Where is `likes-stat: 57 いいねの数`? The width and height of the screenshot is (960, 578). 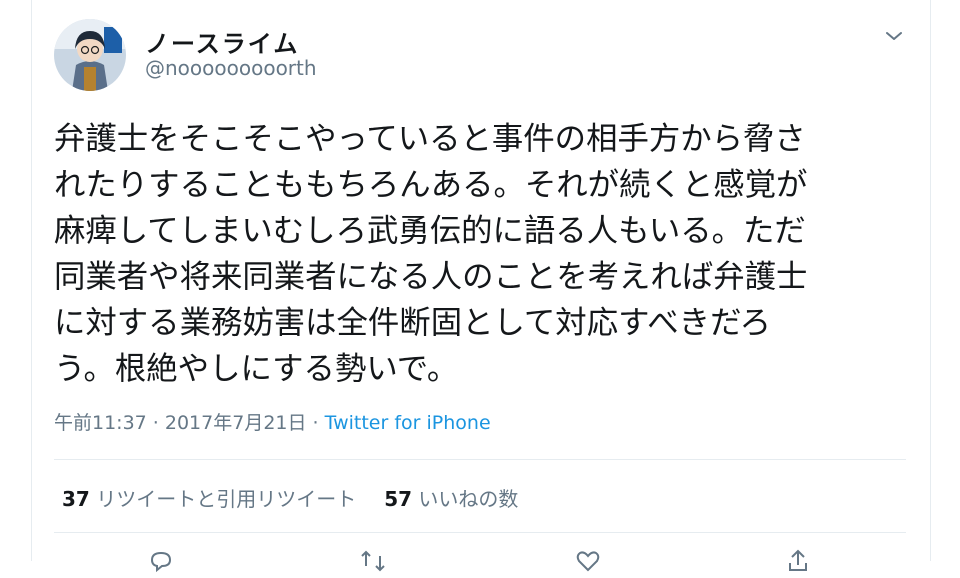
likes-stat: 57 いいねの数 is located at coordinates (451, 499).